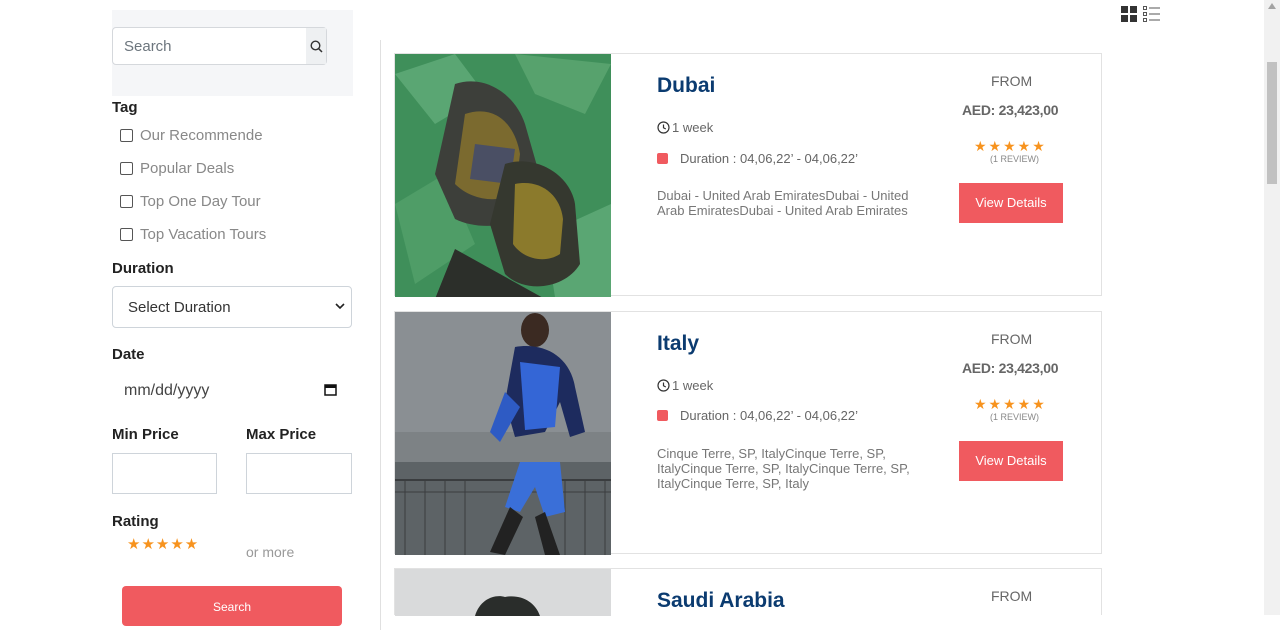 The height and width of the screenshot is (630, 1280). What do you see at coordinates (125, 107) in the screenshot?
I see `tag-heading: Tag` at bounding box center [125, 107].